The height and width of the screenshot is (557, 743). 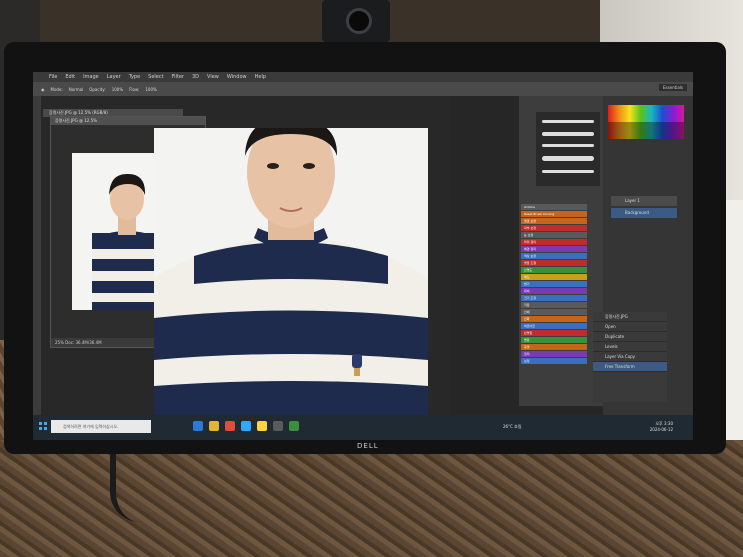 What do you see at coordinates (554, 277) in the screenshot?
I see `action-item: 채도` at bounding box center [554, 277].